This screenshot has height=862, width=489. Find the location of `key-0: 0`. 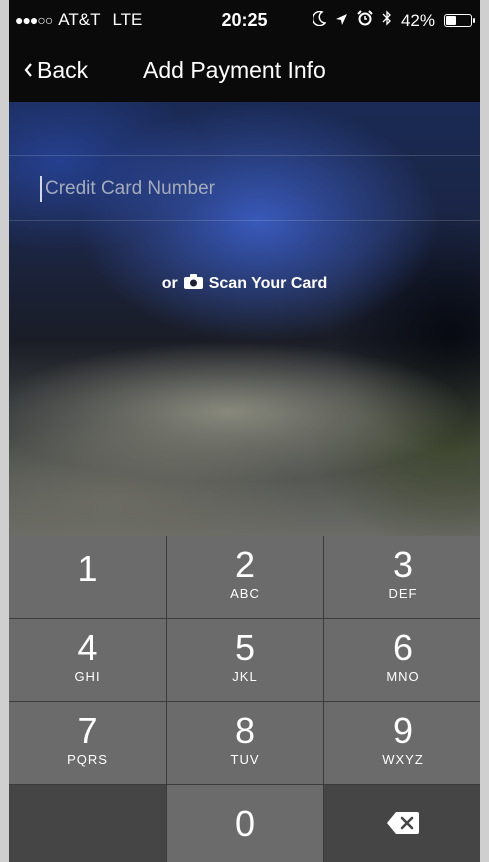

key-0: 0 is located at coordinates (245, 823).